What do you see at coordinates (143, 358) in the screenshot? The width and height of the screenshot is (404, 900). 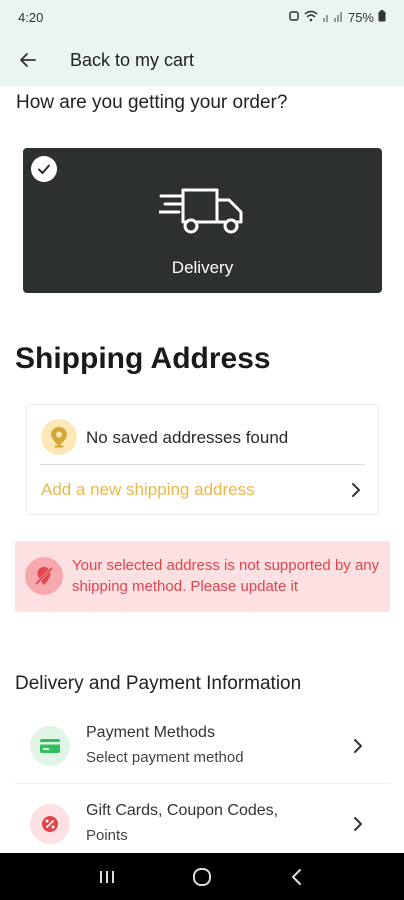 I see `shipping-address-title: Shipping Address` at bounding box center [143, 358].